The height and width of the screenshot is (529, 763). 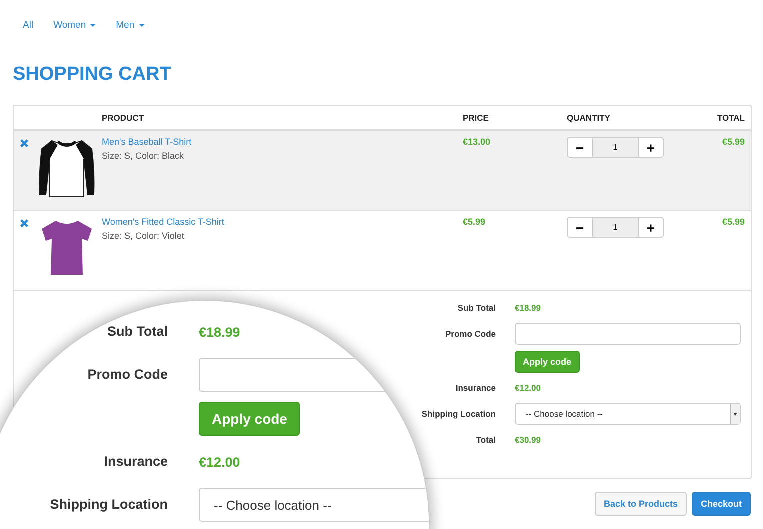 What do you see at coordinates (640, 504) in the screenshot?
I see `back-button: Back to Products` at bounding box center [640, 504].